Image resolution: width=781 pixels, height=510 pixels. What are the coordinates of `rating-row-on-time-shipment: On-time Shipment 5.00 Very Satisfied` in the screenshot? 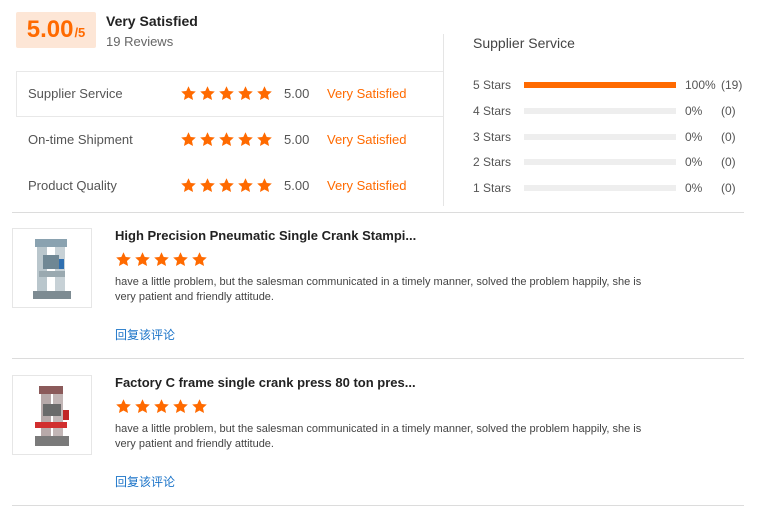 It's located at (230, 140).